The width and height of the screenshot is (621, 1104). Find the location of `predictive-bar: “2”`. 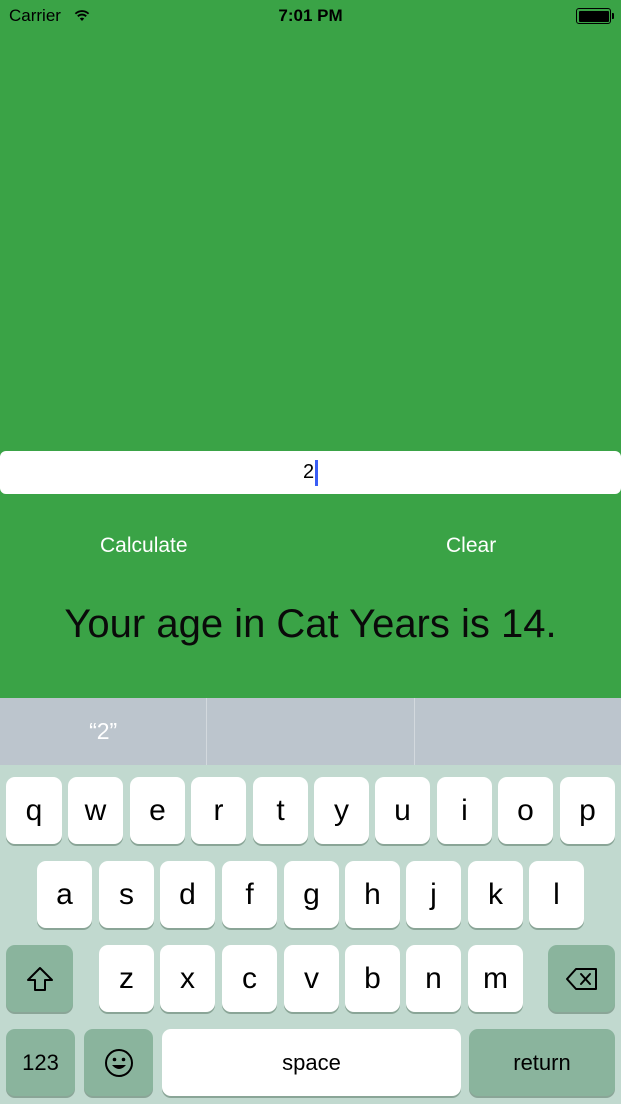

predictive-bar: “2” is located at coordinates (310, 731).